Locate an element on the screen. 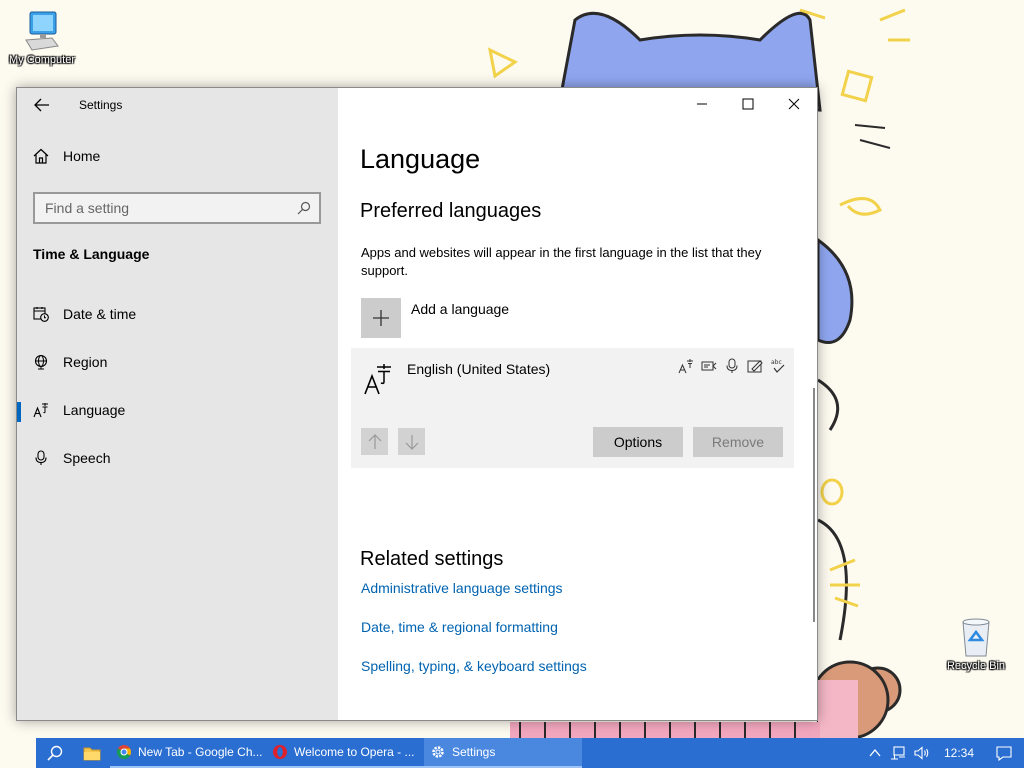  remove-button: Remove is located at coordinates (738, 442).